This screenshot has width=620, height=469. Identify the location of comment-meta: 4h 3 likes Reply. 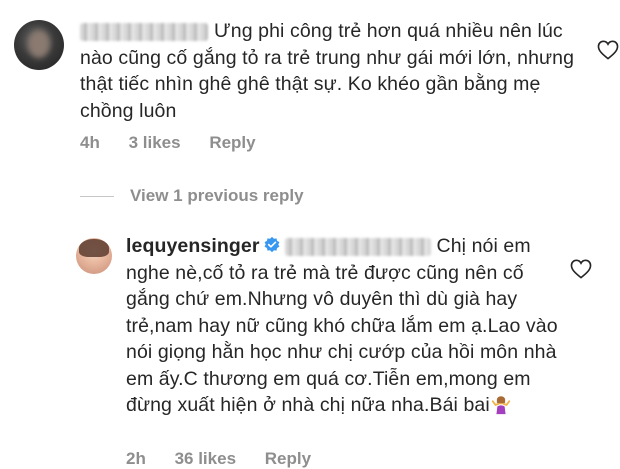
(180, 143).